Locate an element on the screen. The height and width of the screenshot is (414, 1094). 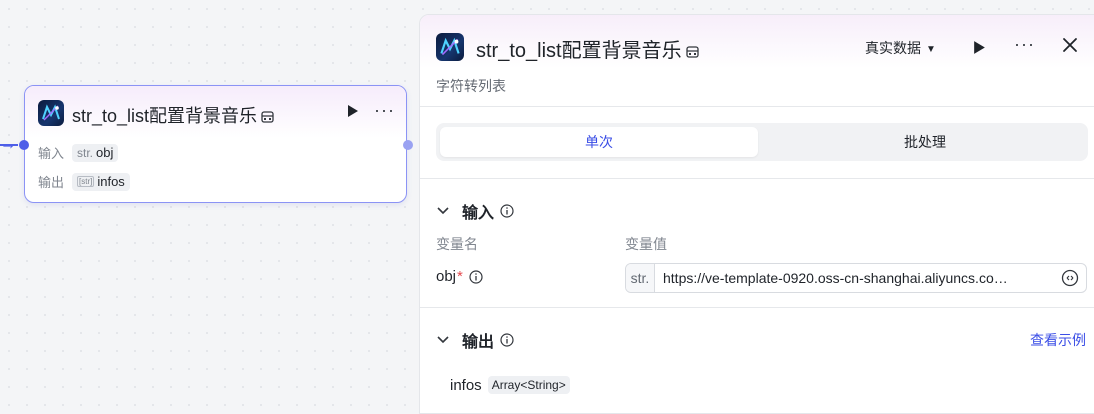
data-mode-select: 真实数据 ▼ is located at coordinates (900, 48).